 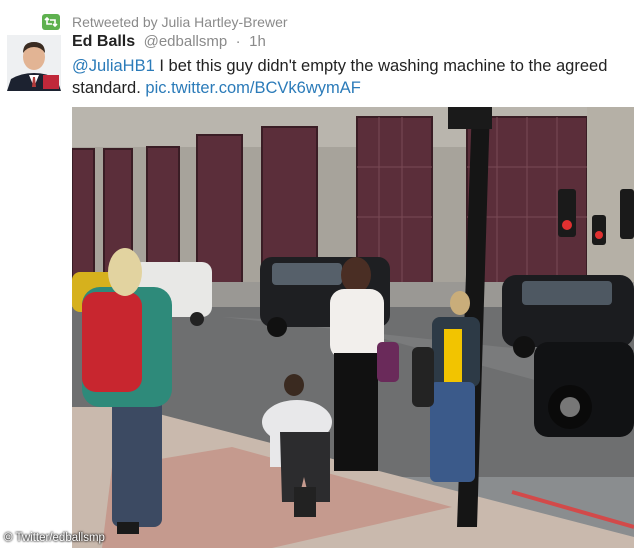 I want to click on photo-credit: © Twitter/edballsmp, so click(x=54, y=538).